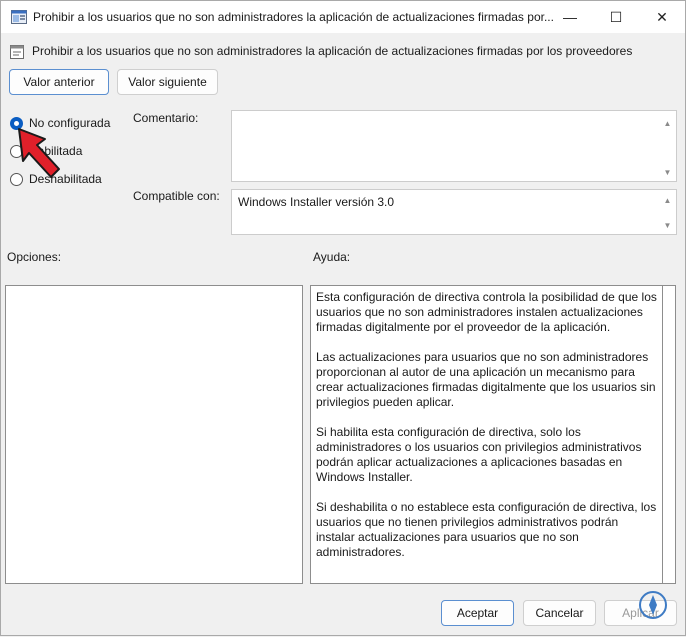  I want to click on watermark-logo-icon, so click(653, 605).